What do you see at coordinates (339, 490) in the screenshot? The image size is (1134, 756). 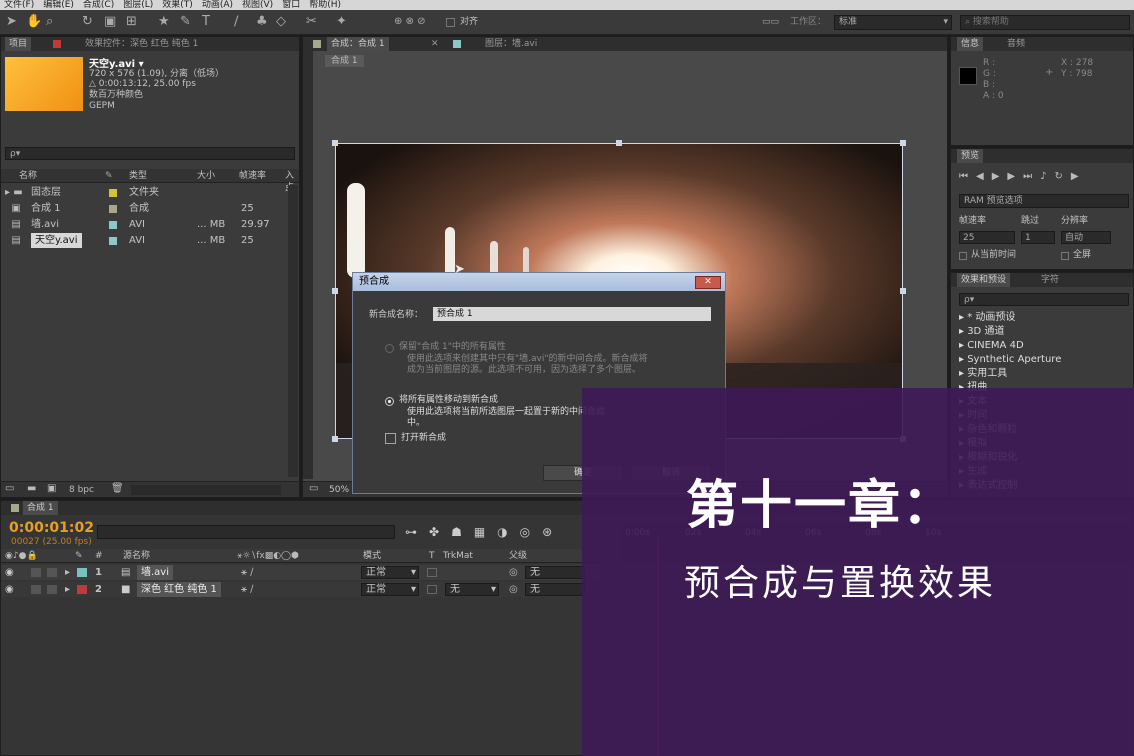 I see `zoom-level: 50%` at bounding box center [339, 490].